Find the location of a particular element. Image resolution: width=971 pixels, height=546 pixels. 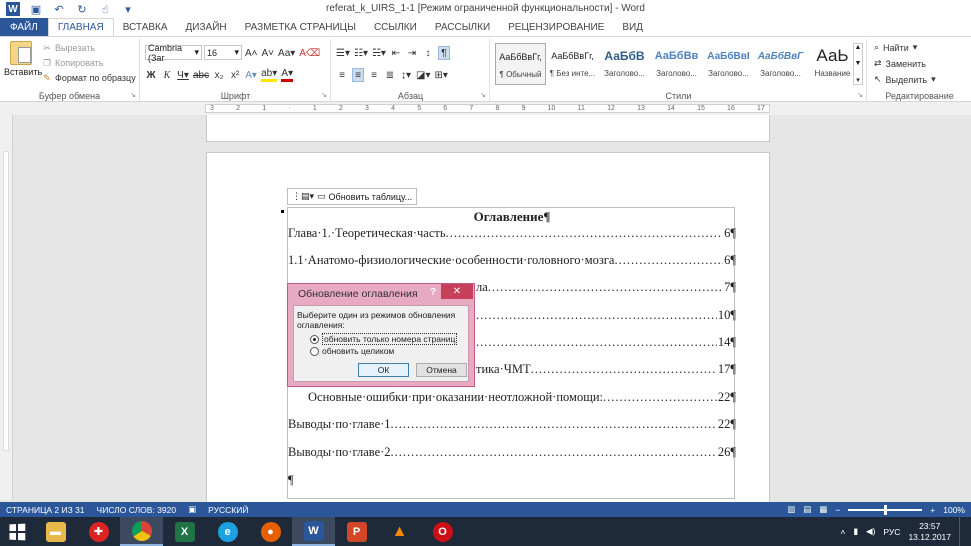

line-spacing-icon: ↨▾ is located at coordinates (406, 75).